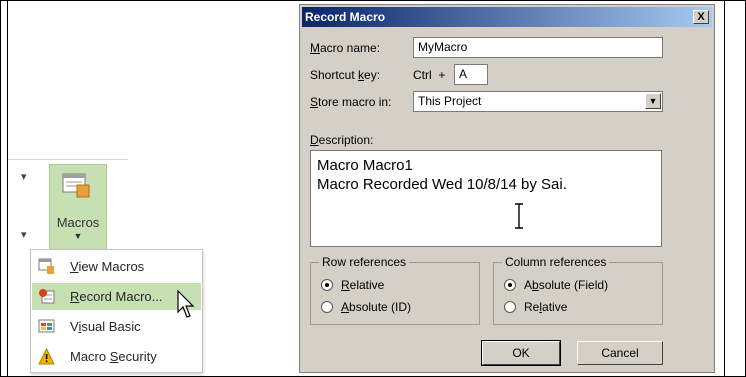 Image resolution: width=746 pixels, height=377 pixels. I want to click on macro-name-label: Macro name:, so click(345, 48).